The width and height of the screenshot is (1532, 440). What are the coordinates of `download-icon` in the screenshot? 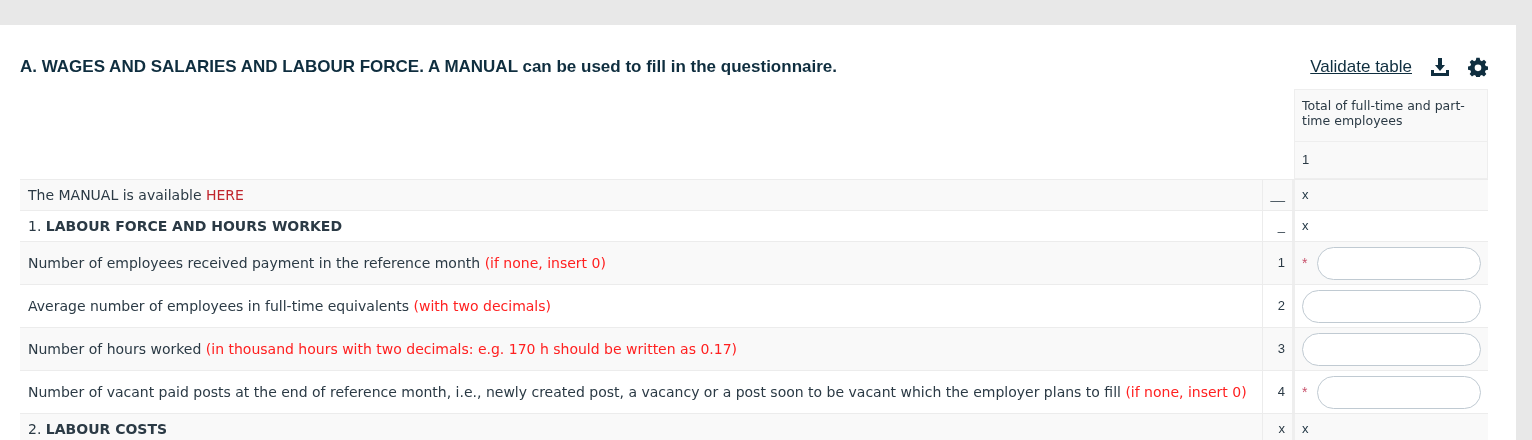 It's located at (1440, 67).